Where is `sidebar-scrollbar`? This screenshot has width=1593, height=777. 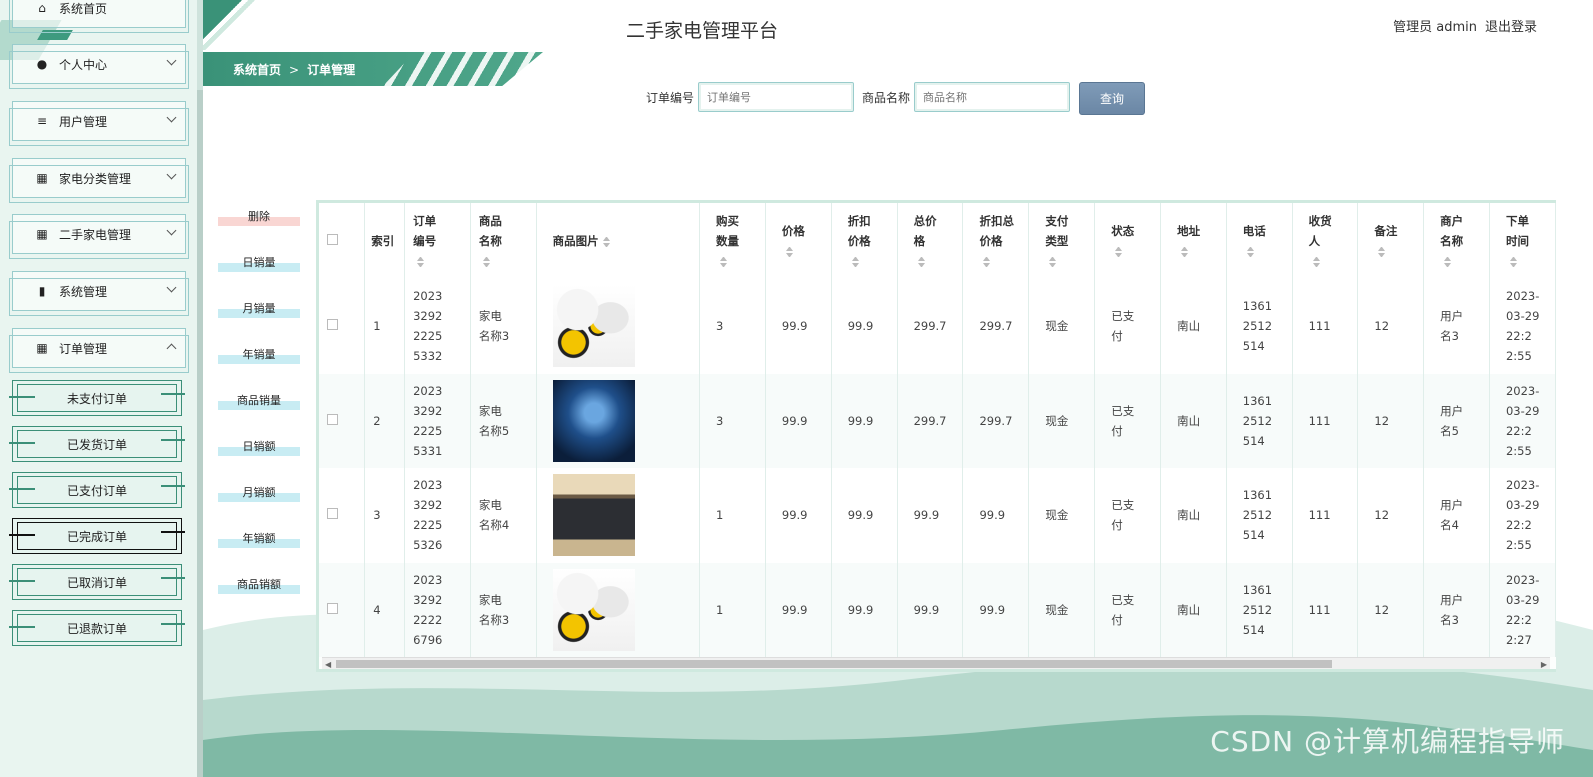
sidebar-scrollbar is located at coordinates (200, 388).